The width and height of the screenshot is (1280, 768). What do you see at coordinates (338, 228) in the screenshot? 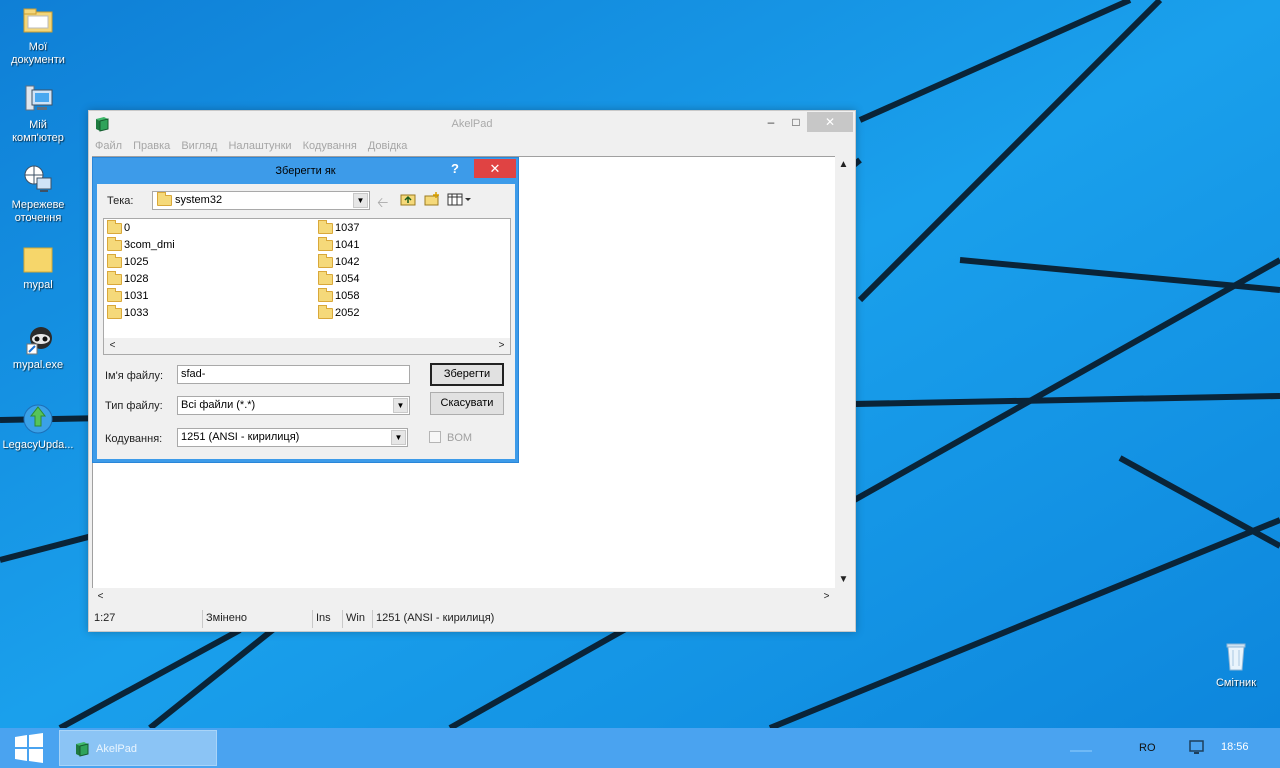
I see `list-item: 1037` at bounding box center [338, 228].